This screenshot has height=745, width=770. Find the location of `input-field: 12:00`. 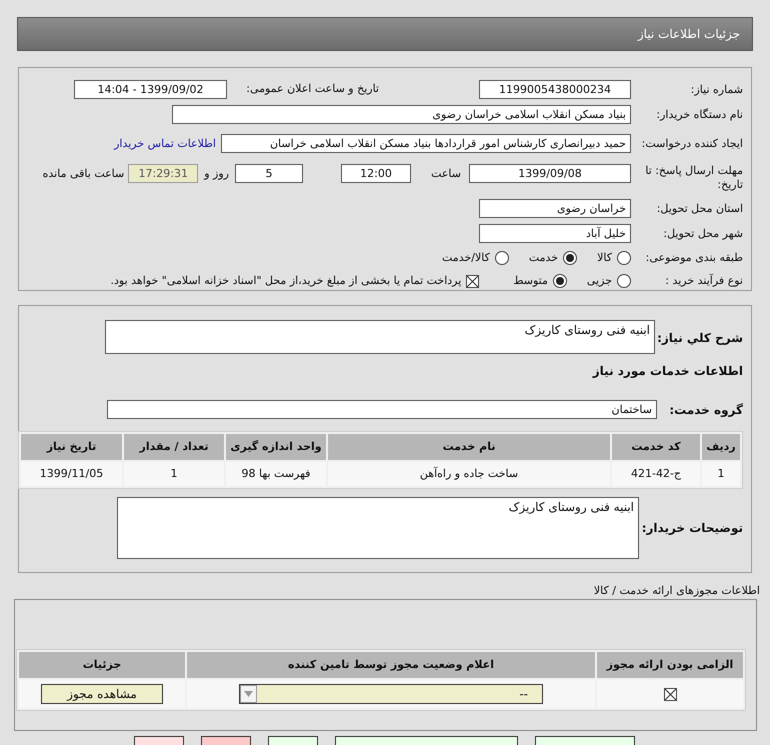

input-field: 12:00 is located at coordinates (376, 173).